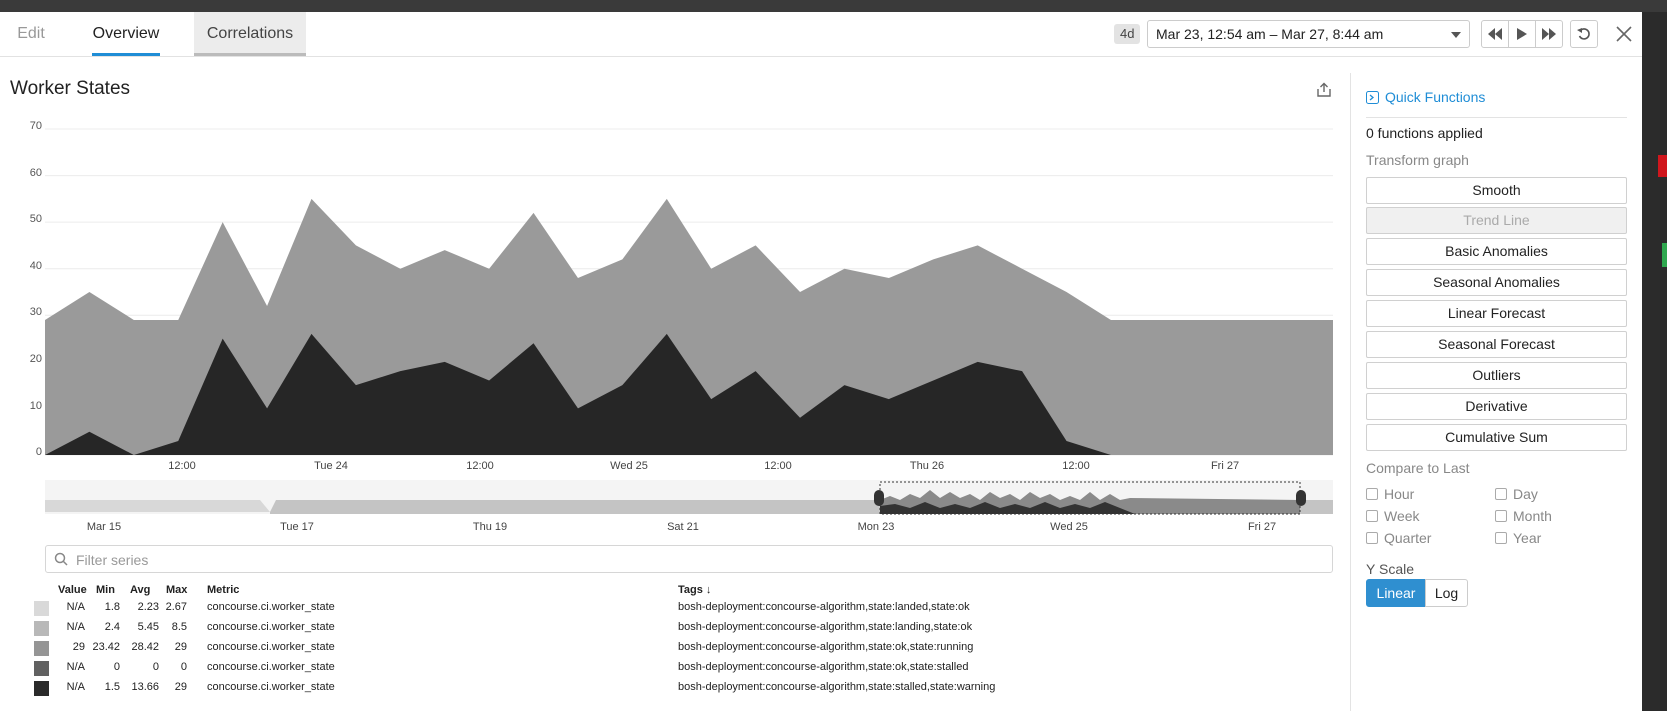 The height and width of the screenshot is (711, 1667). What do you see at coordinates (1262, 527) in the screenshot?
I see `navigator-tick-label: Fri 27` at bounding box center [1262, 527].